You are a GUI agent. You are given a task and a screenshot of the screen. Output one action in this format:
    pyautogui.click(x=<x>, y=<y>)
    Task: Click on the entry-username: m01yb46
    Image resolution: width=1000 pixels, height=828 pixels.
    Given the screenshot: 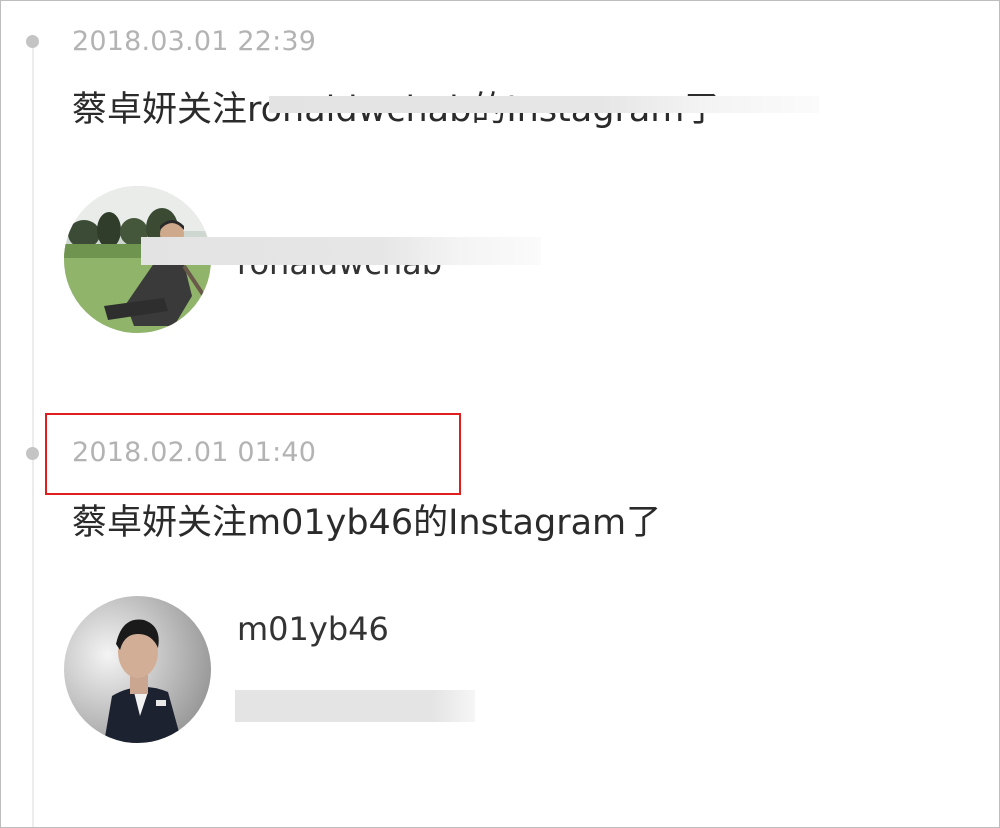 What is the action you would take?
    pyautogui.click(x=313, y=629)
    